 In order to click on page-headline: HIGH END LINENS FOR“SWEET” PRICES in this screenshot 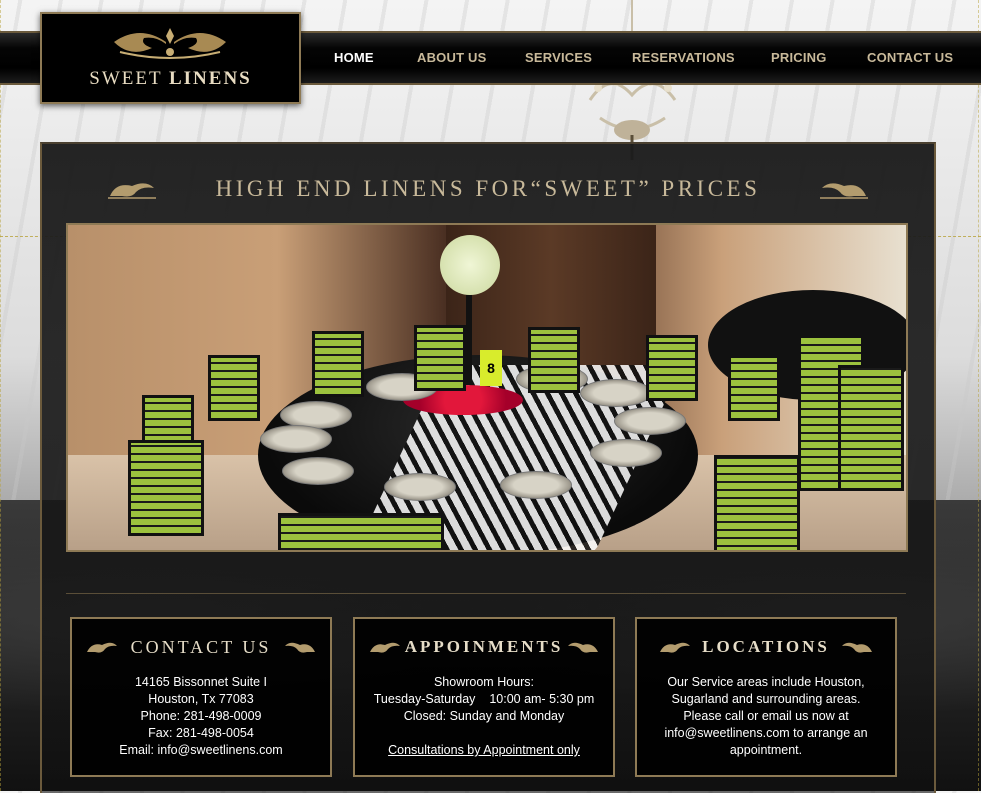, I will do `click(488, 188)`.